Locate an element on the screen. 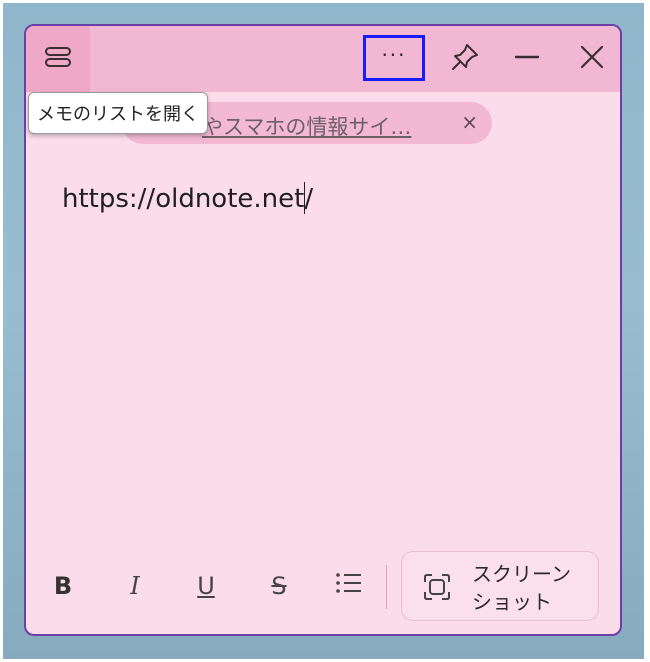 The height and width of the screenshot is (662, 650). pin-icon is located at coordinates (465, 59).